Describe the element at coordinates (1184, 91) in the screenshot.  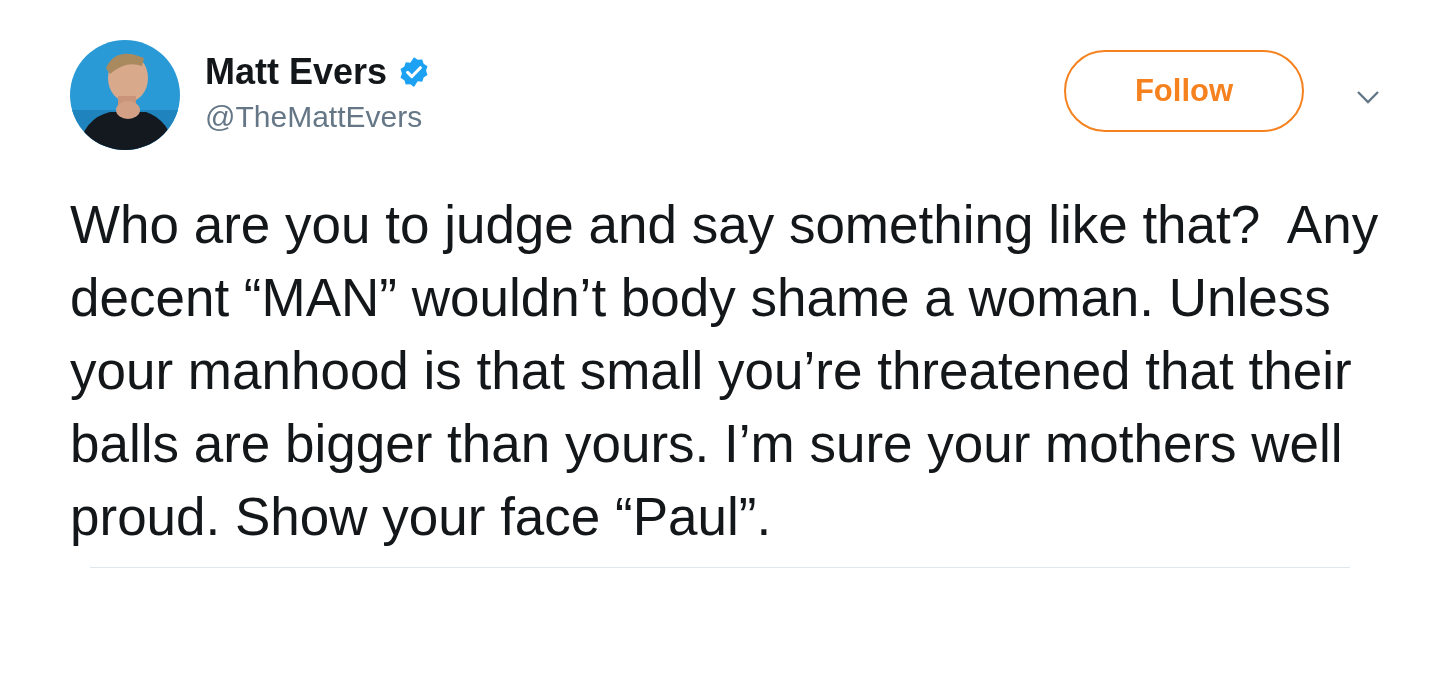
I see `follow-button: Follow` at that location.